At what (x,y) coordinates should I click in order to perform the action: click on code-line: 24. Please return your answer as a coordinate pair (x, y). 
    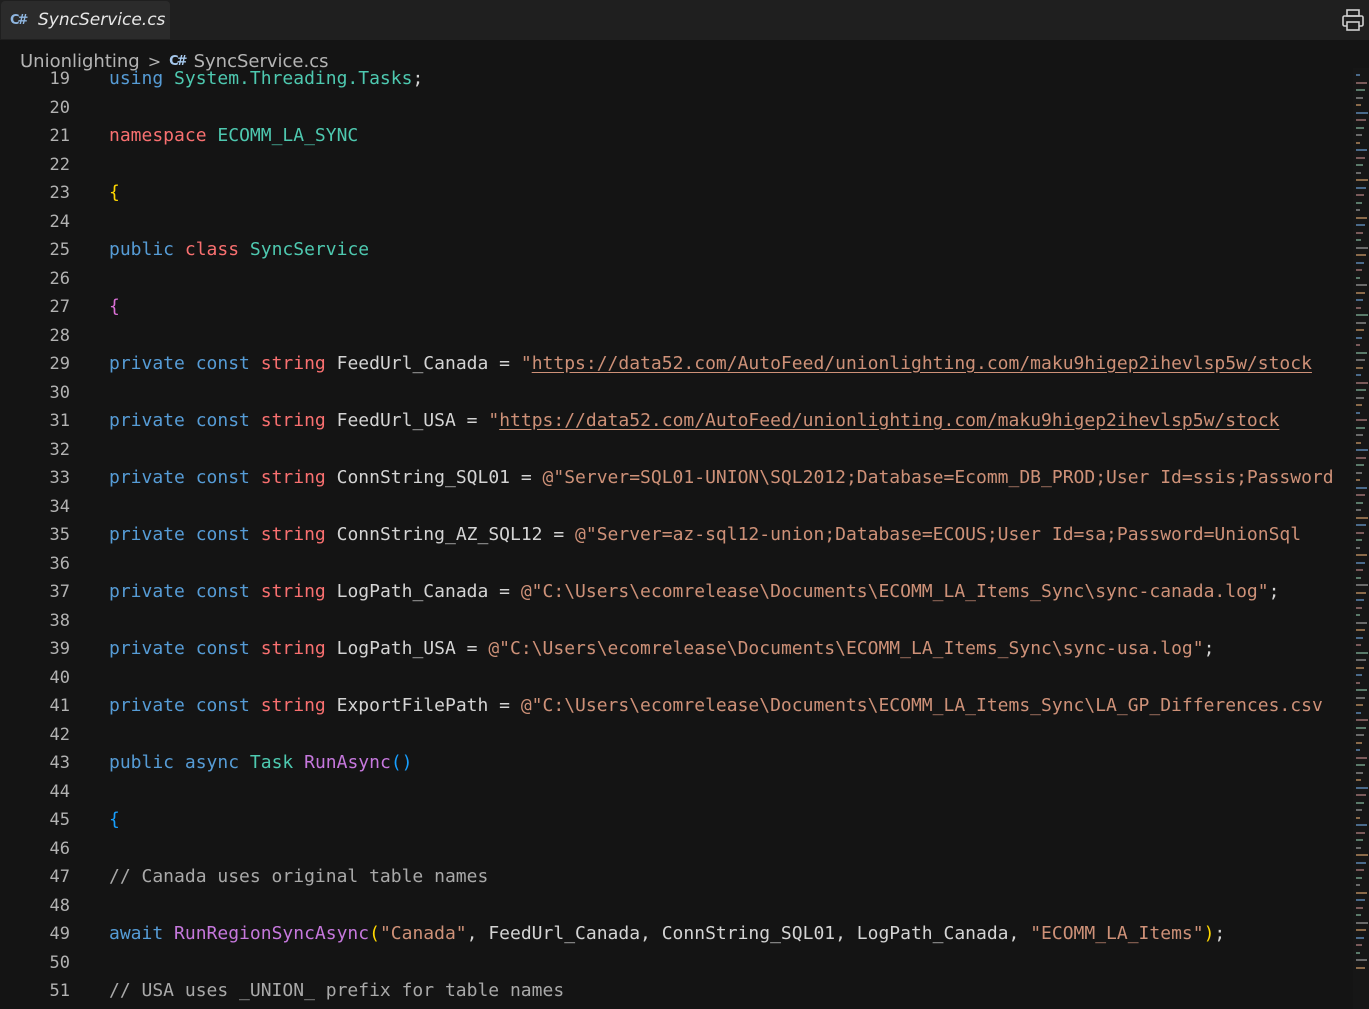
    Looking at the image, I should click on (676, 222).